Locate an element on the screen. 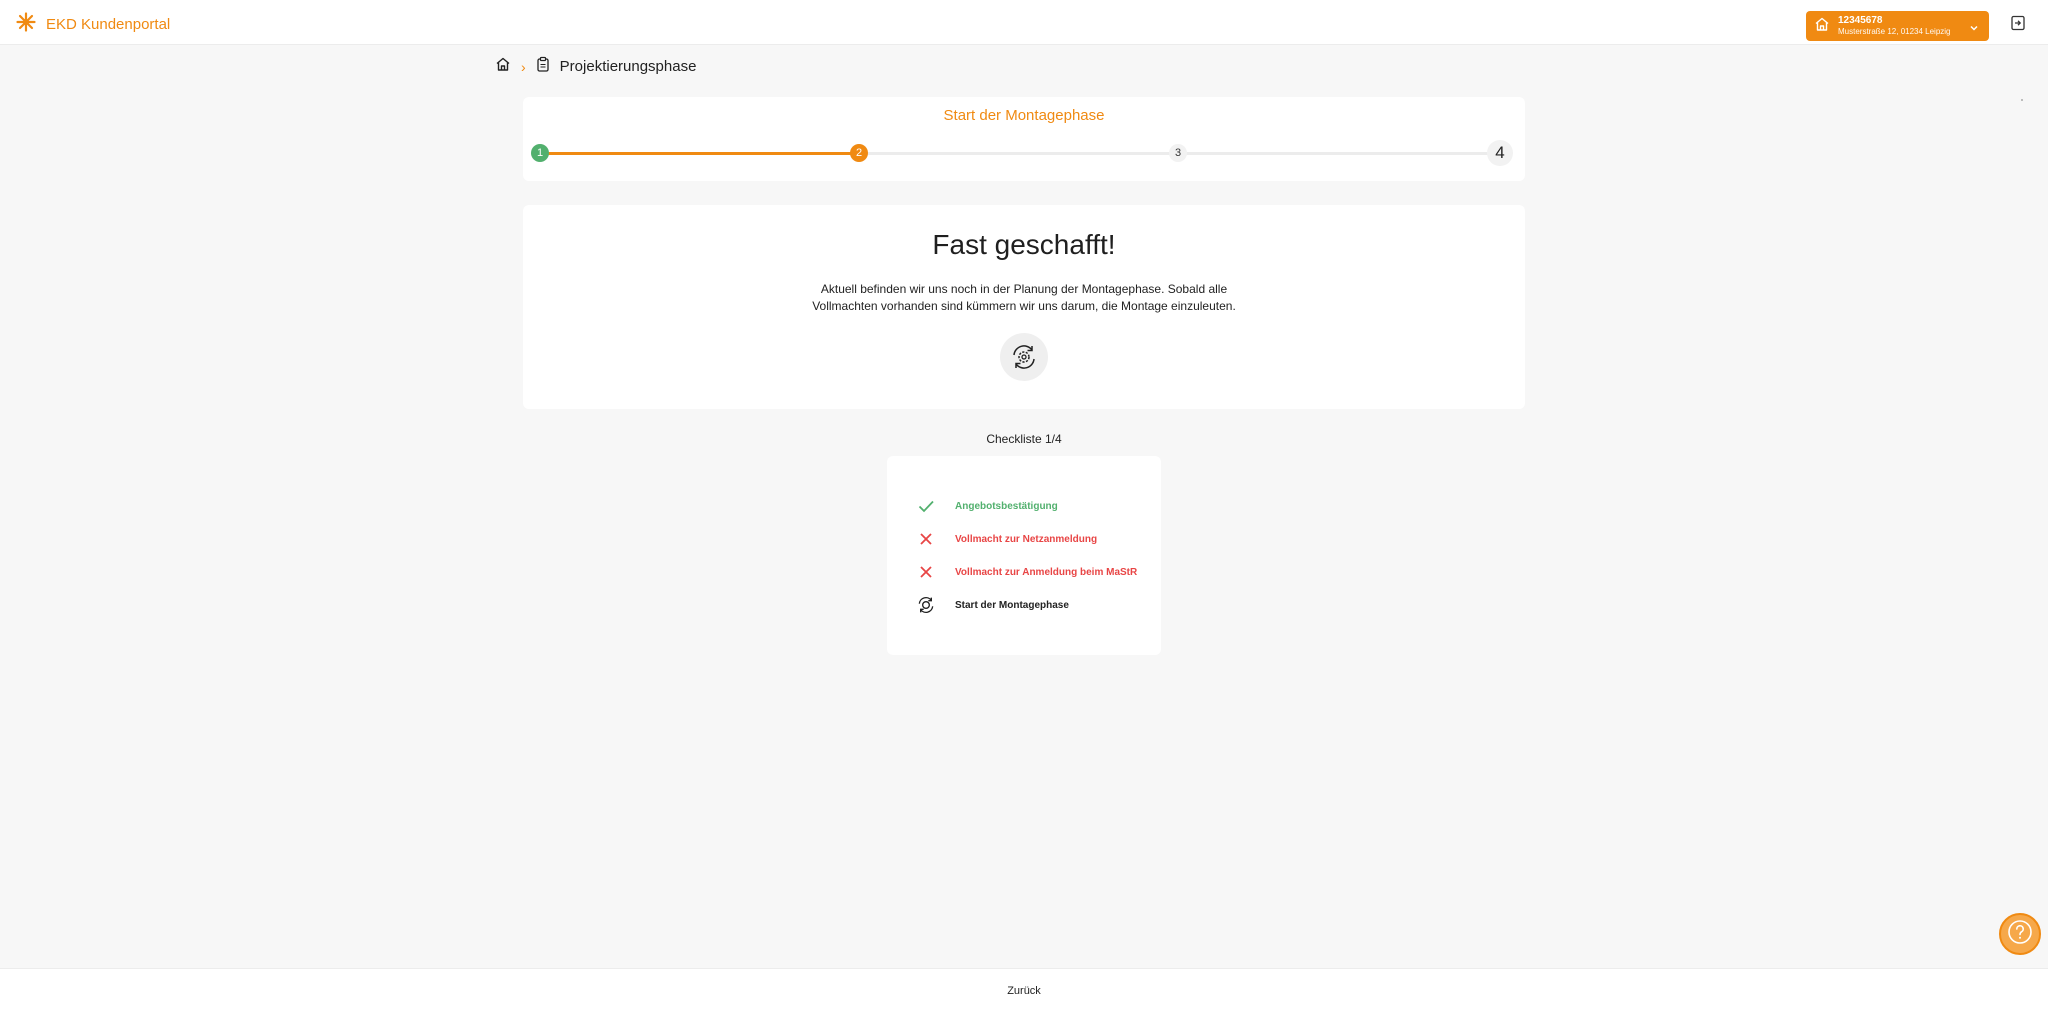 This screenshot has height=1019, width=2048. stepper-track is located at coordinates (1024, 153).